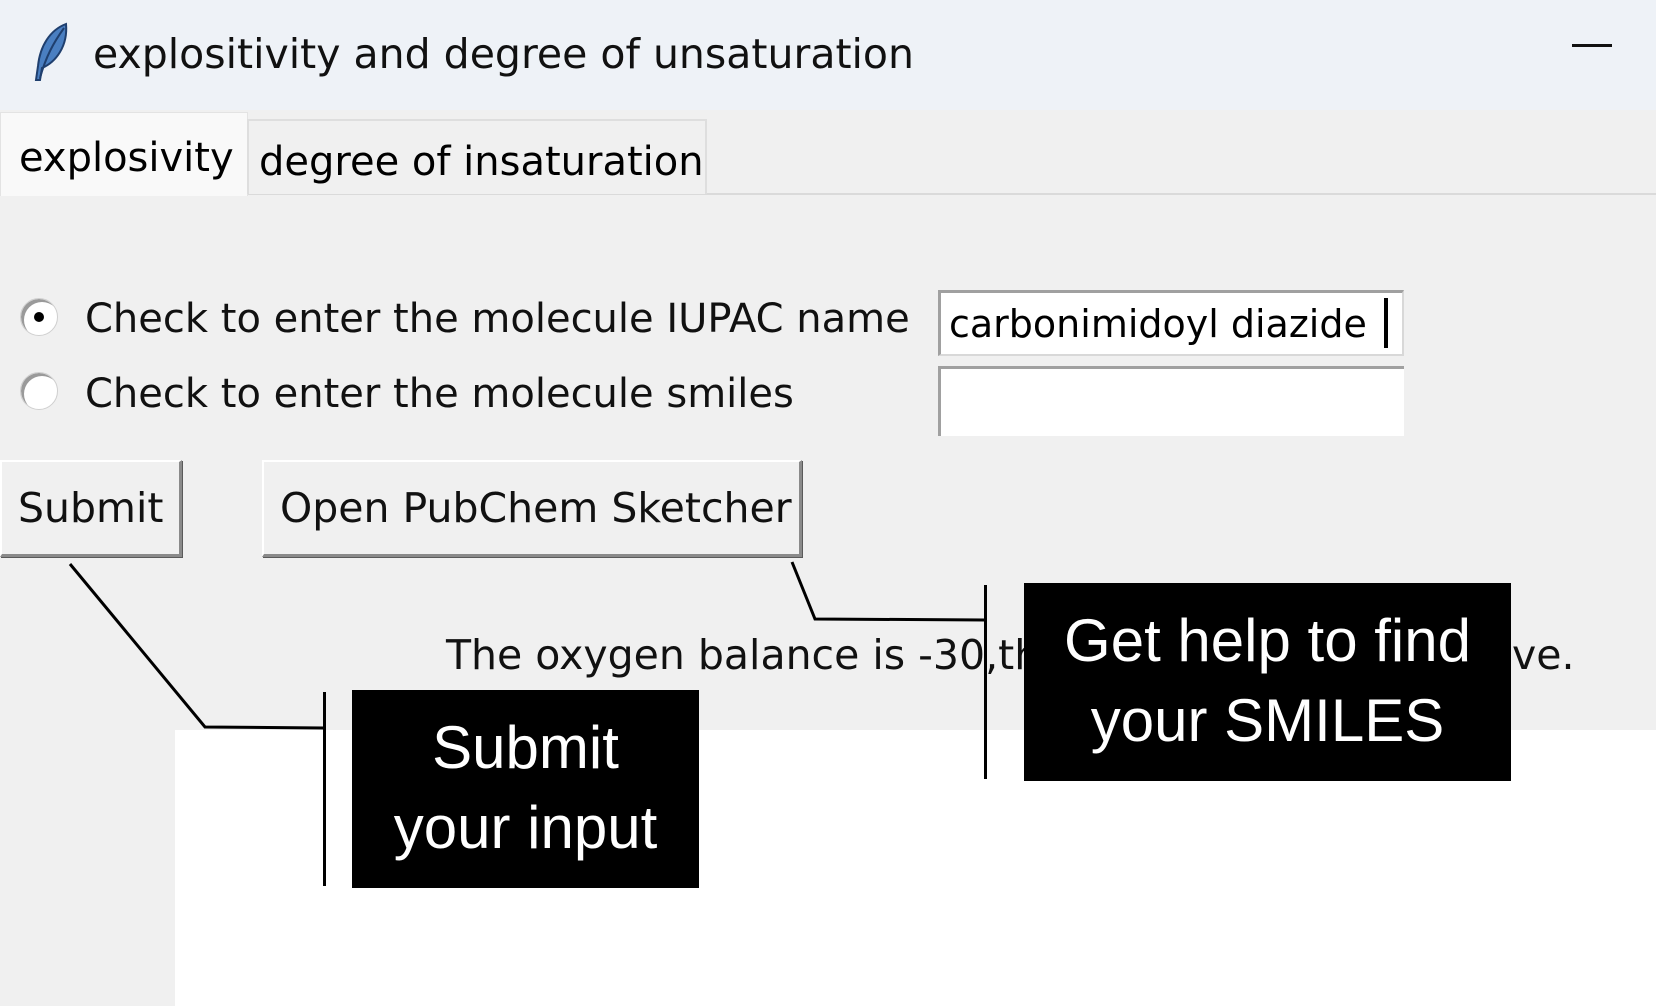 The height and width of the screenshot is (1006, 1656). Describe the element at coordinates (196, 646) in the screenshot. I see `submit-leader-line` at that location.